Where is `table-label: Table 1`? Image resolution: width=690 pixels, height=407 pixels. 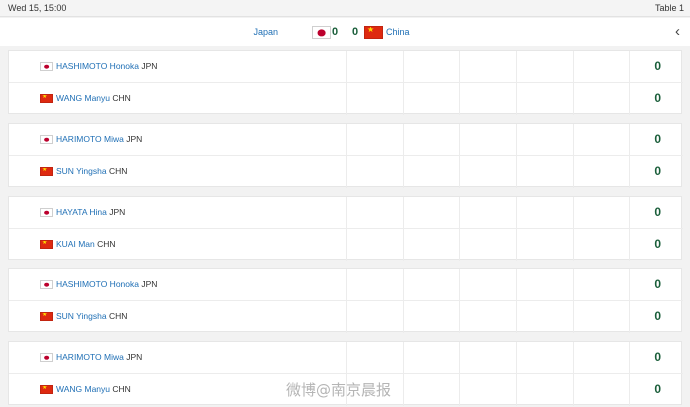 table-label: Table 1 is located at coordinates (669, 8).